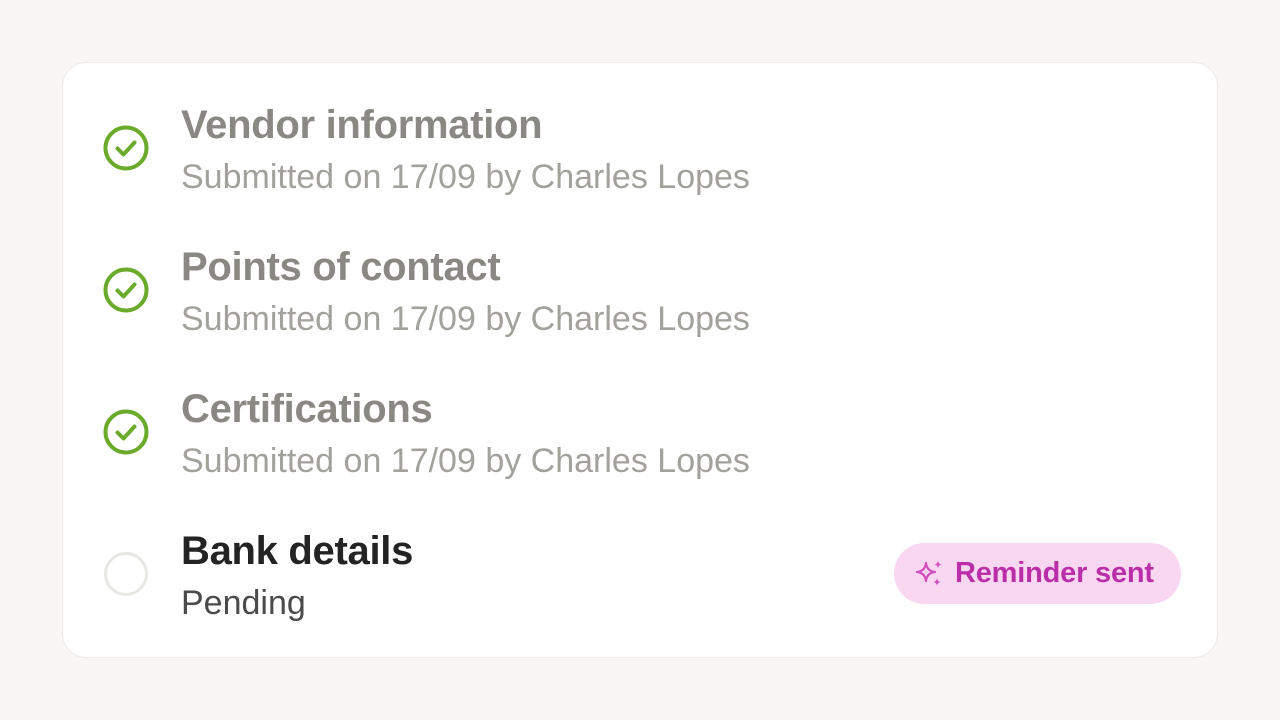 This screenshot has height=720, width=1280. I want to click on sparkles-icon, so click(930, 574).